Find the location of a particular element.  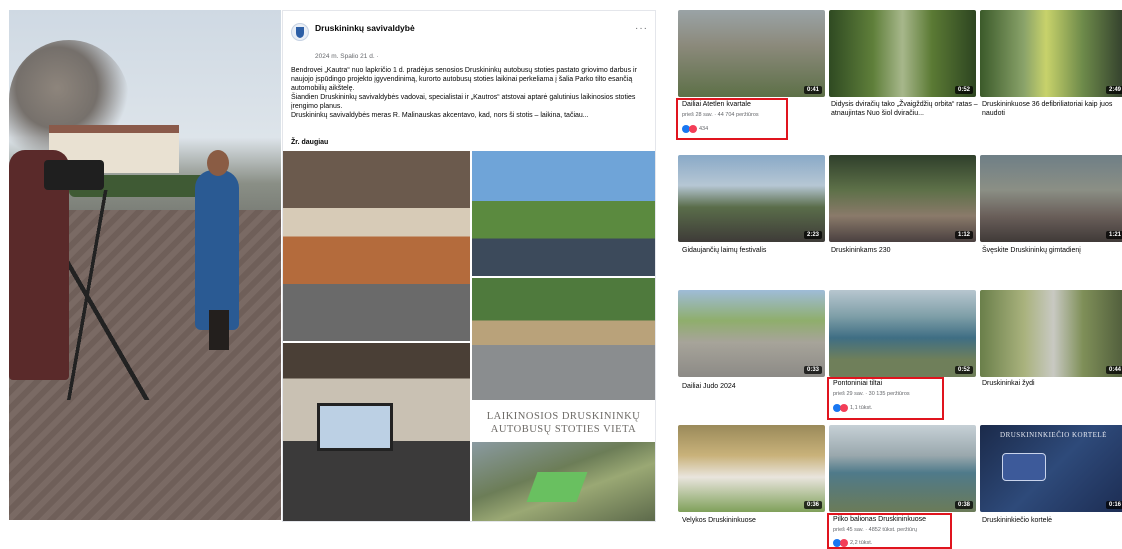

post-date: 2024 m. Spalio 21 d. · is located at coordinates (347, 56).